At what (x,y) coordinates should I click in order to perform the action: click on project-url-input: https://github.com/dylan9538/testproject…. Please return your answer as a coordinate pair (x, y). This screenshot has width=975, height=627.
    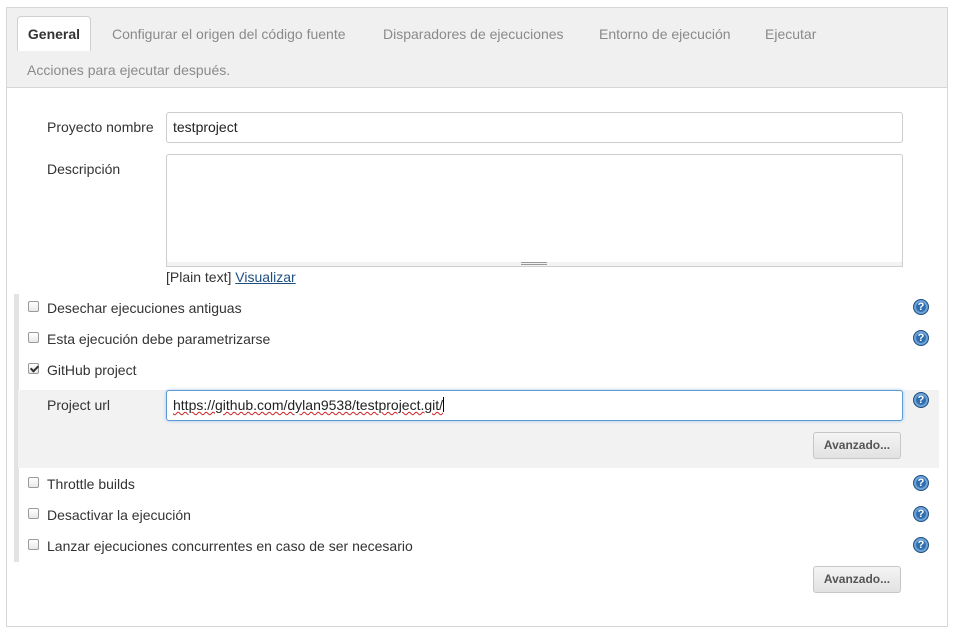
    Looking at the image, I should click on (534, 405).